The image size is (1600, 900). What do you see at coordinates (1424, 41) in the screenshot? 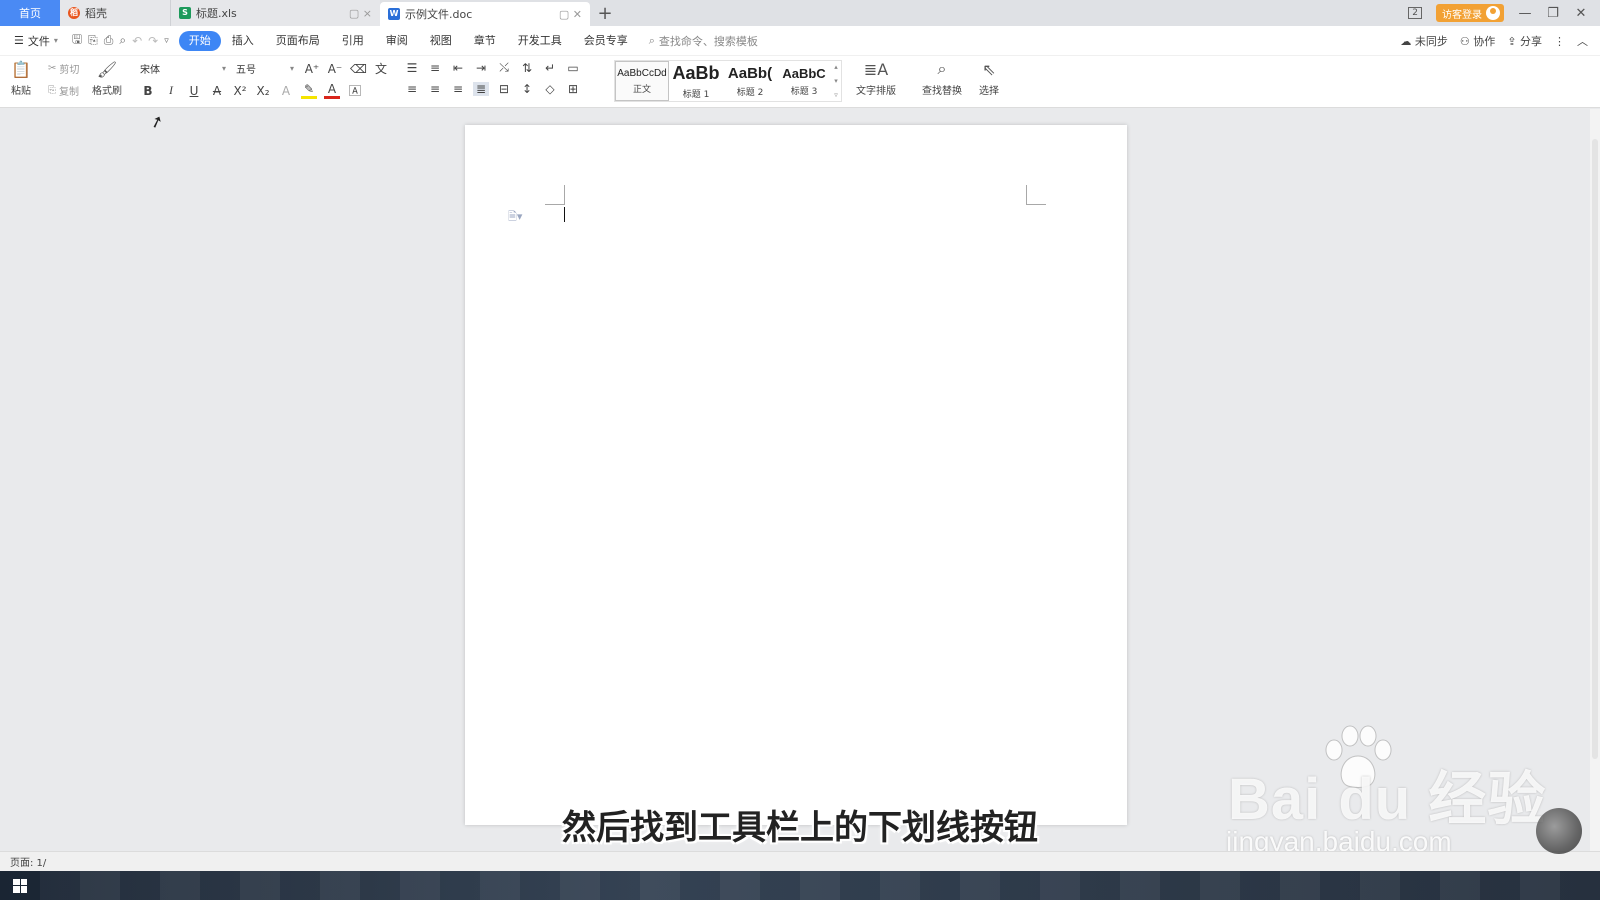
I see `sync-button: ☁ 未同步` at bounding box center [1424, 41].